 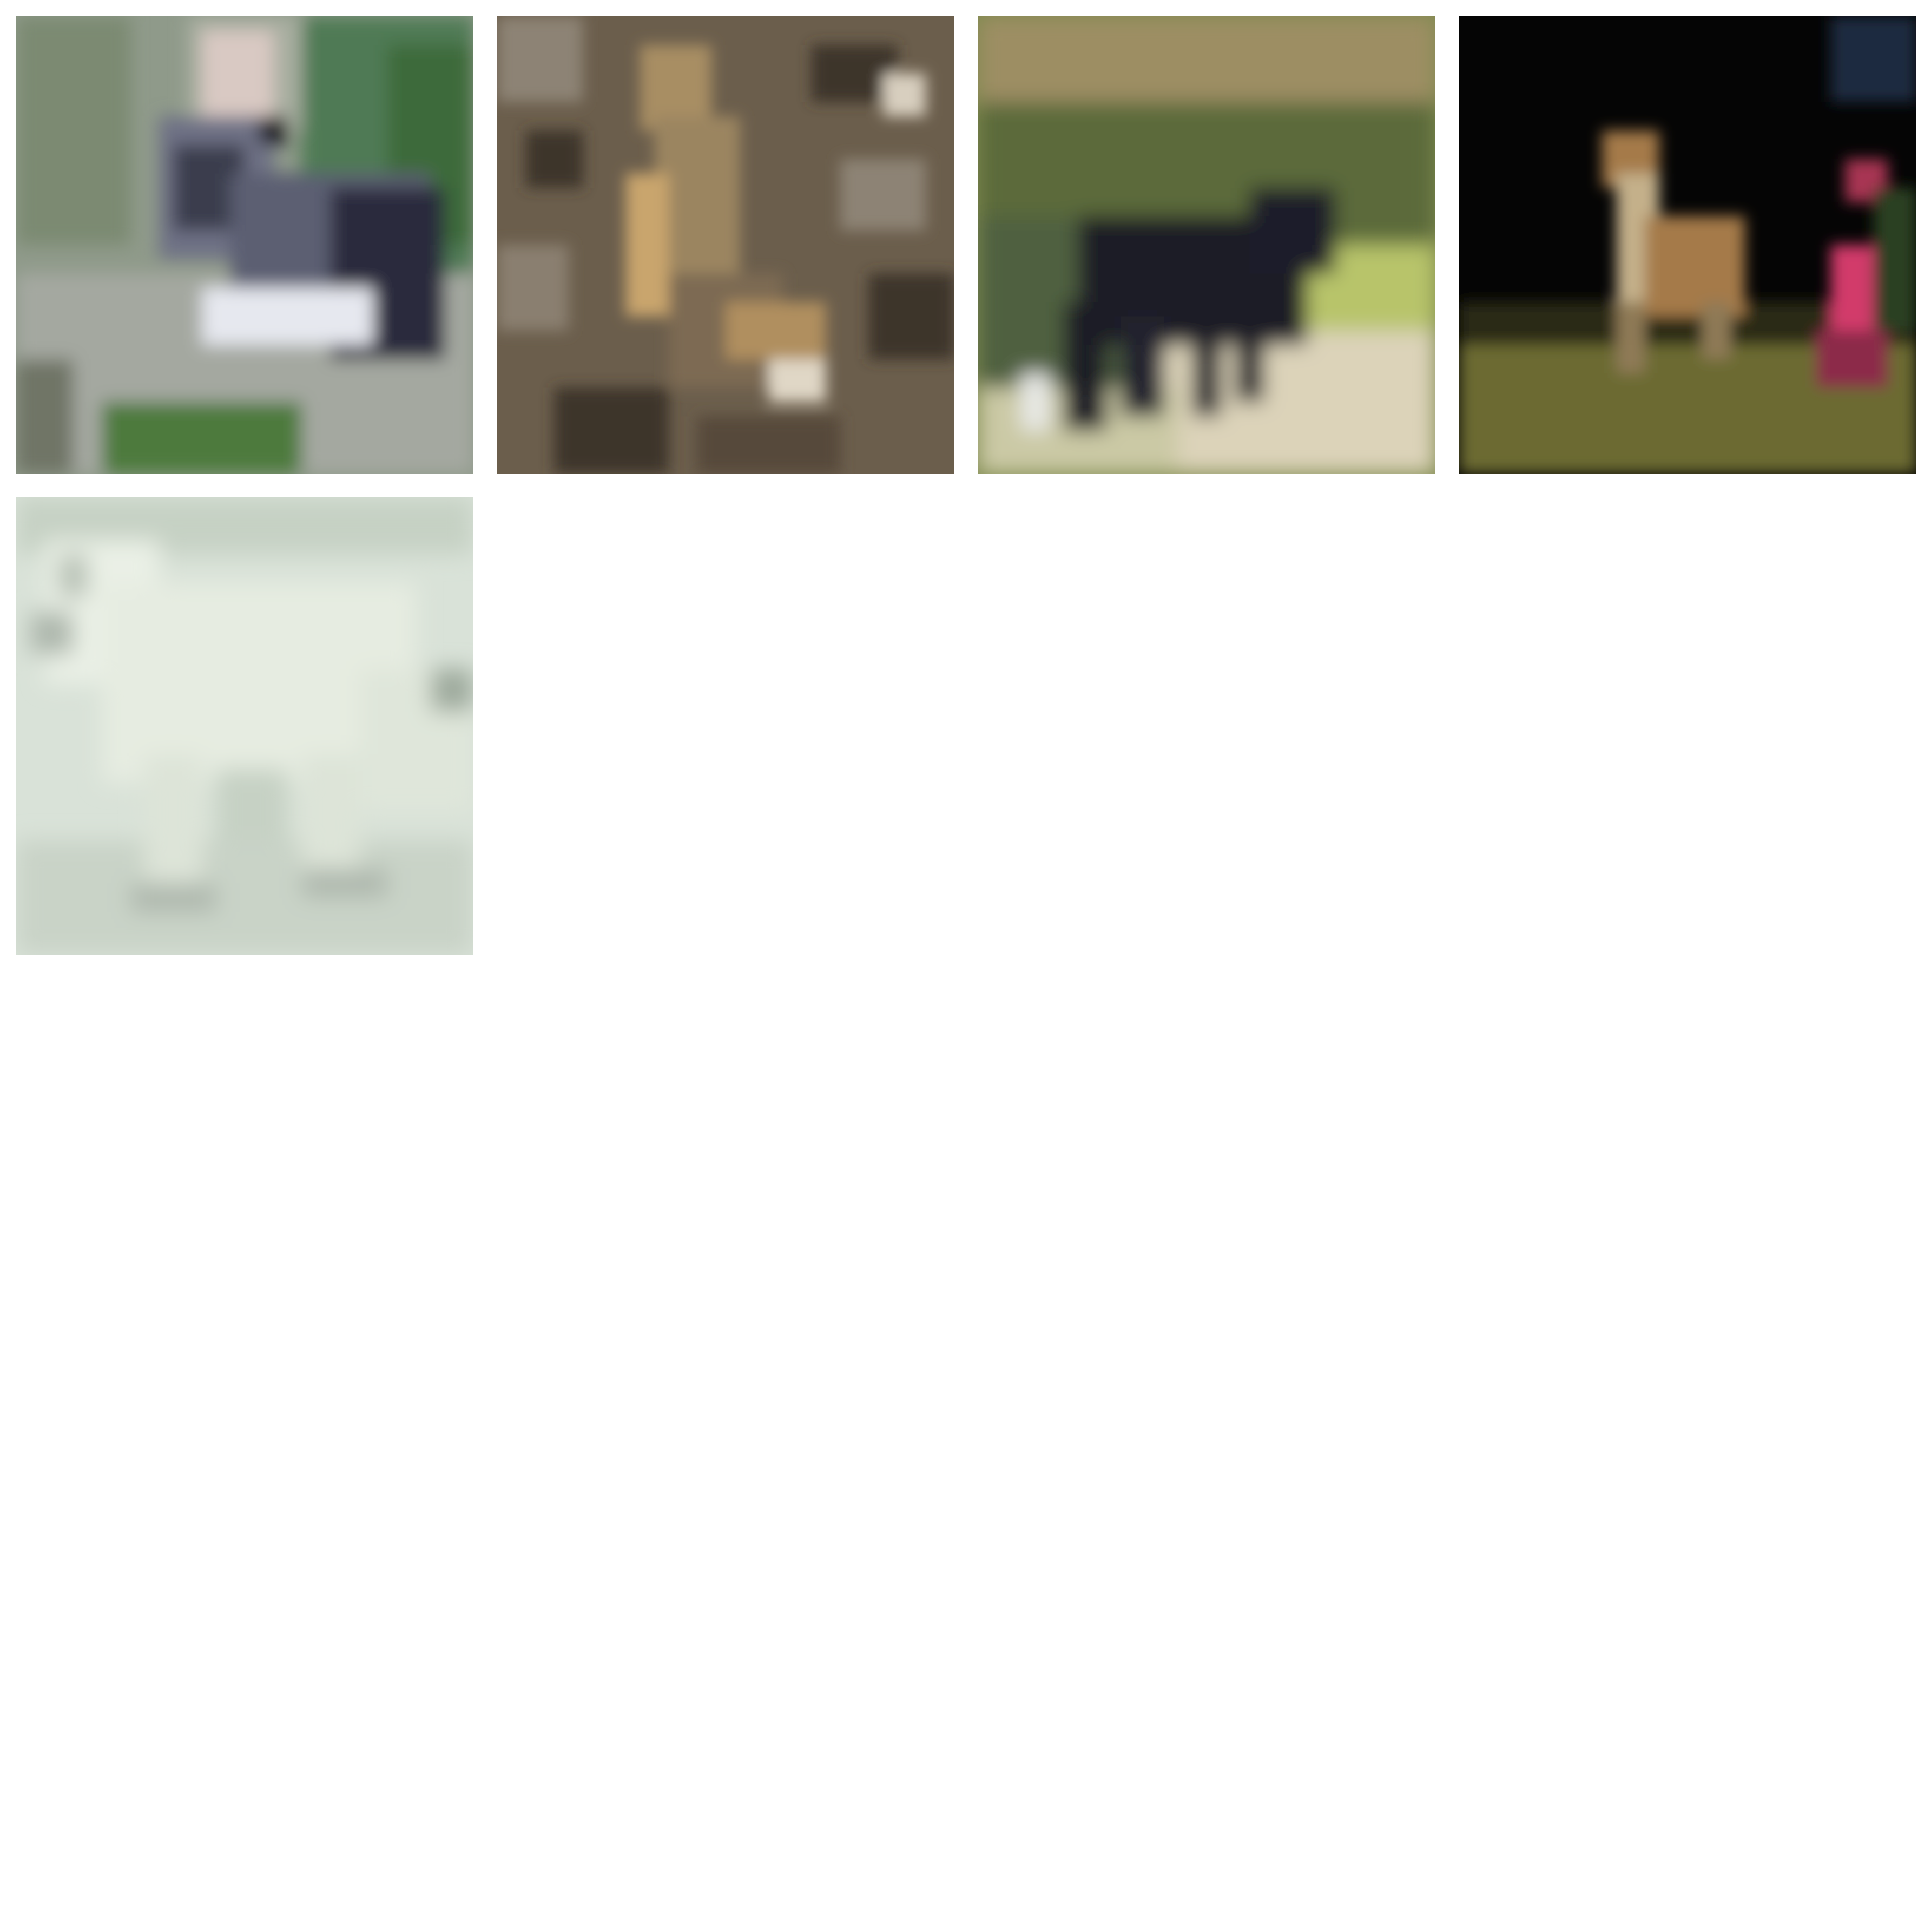 I want to click on fox-at-night-icon, so click(x=1687, y=245).